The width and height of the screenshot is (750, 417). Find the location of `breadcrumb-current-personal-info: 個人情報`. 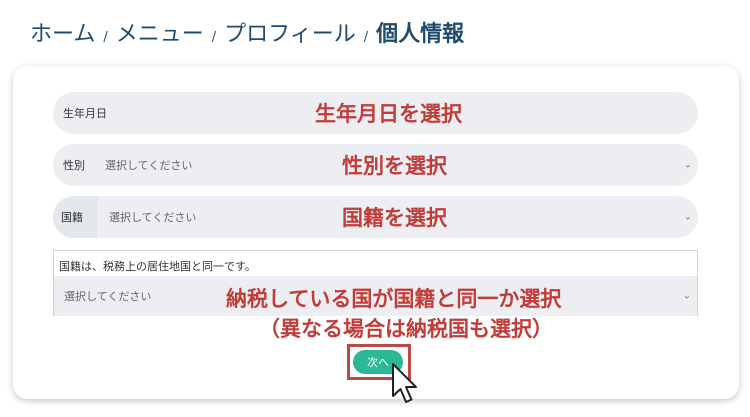

breadcrumb-current-personal-info: 個人情報 is located at coordinates (420, 34).